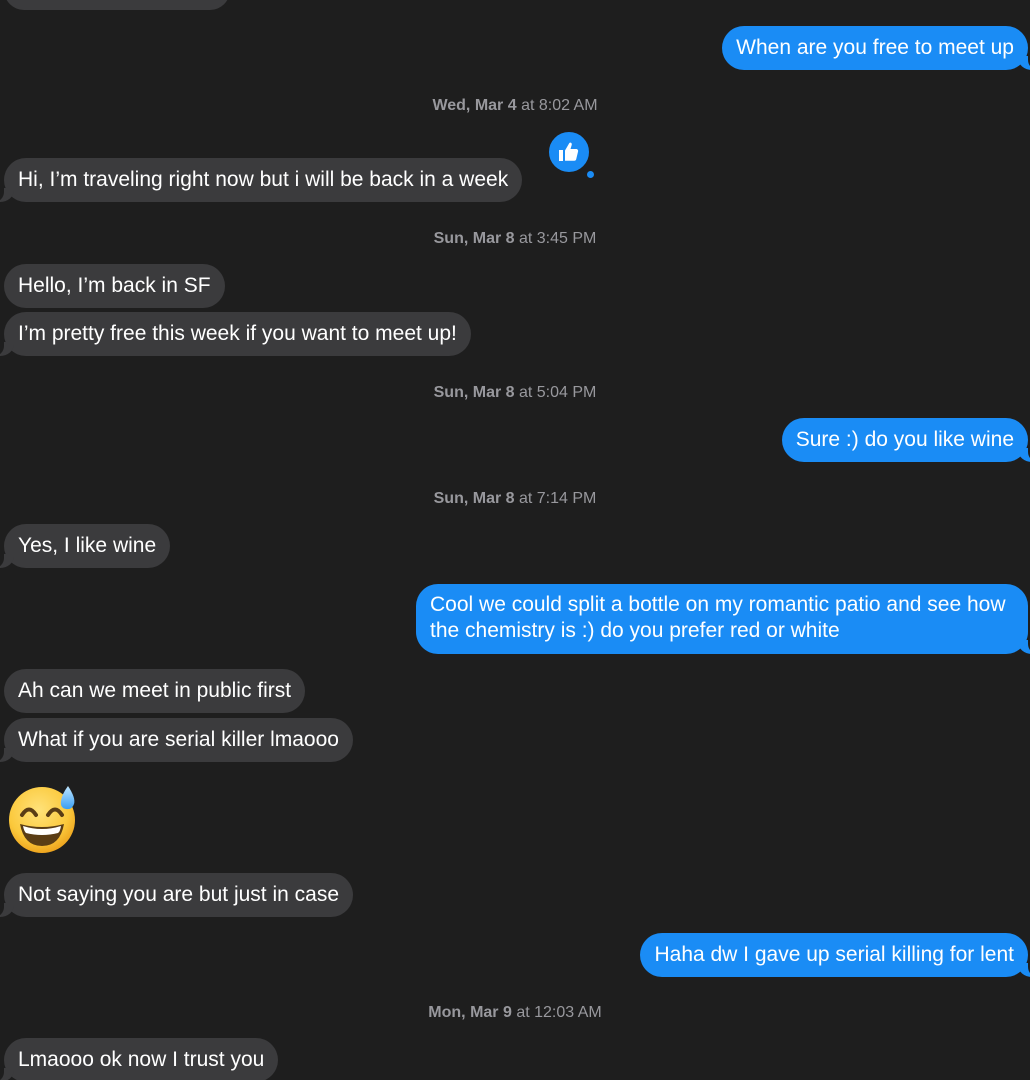  I want to click on message-text: Yes, I like wine, so click(87, 545).